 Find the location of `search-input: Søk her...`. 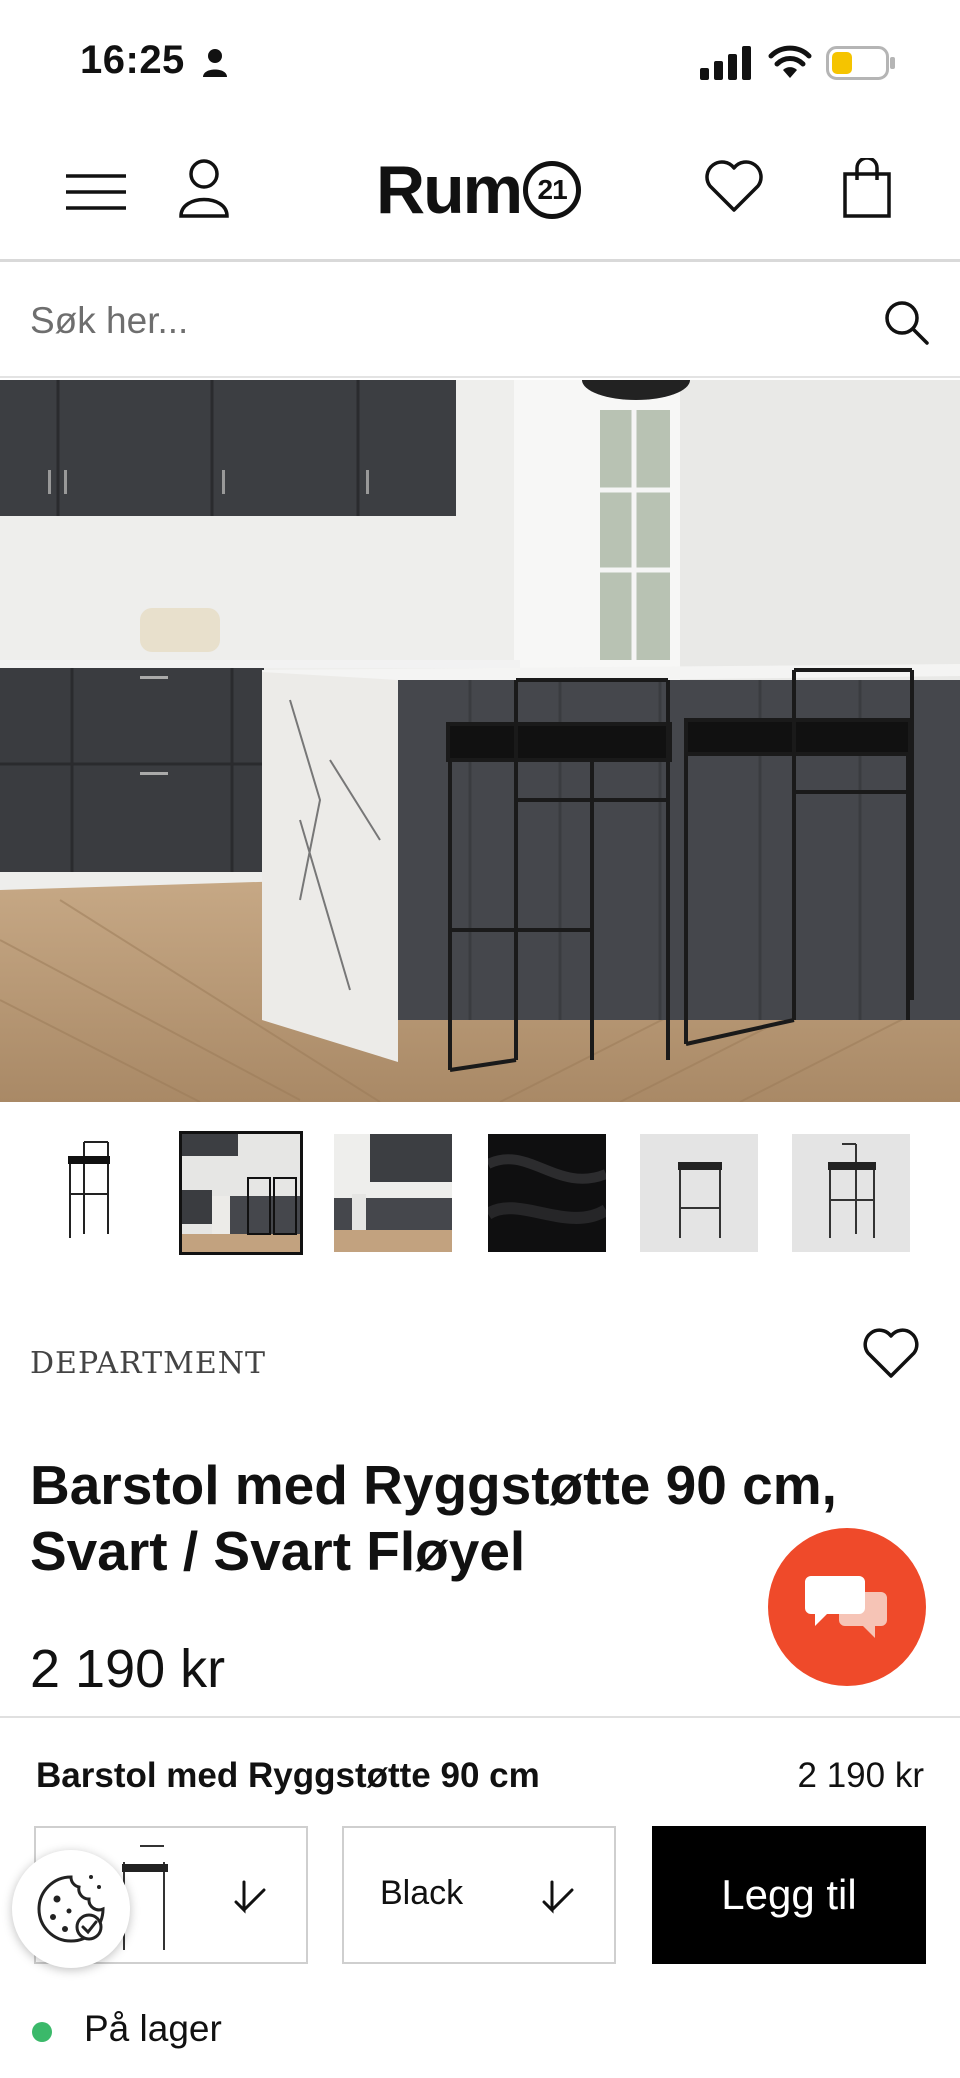

search-input: Søk her... is located at coordinates (109, 321).